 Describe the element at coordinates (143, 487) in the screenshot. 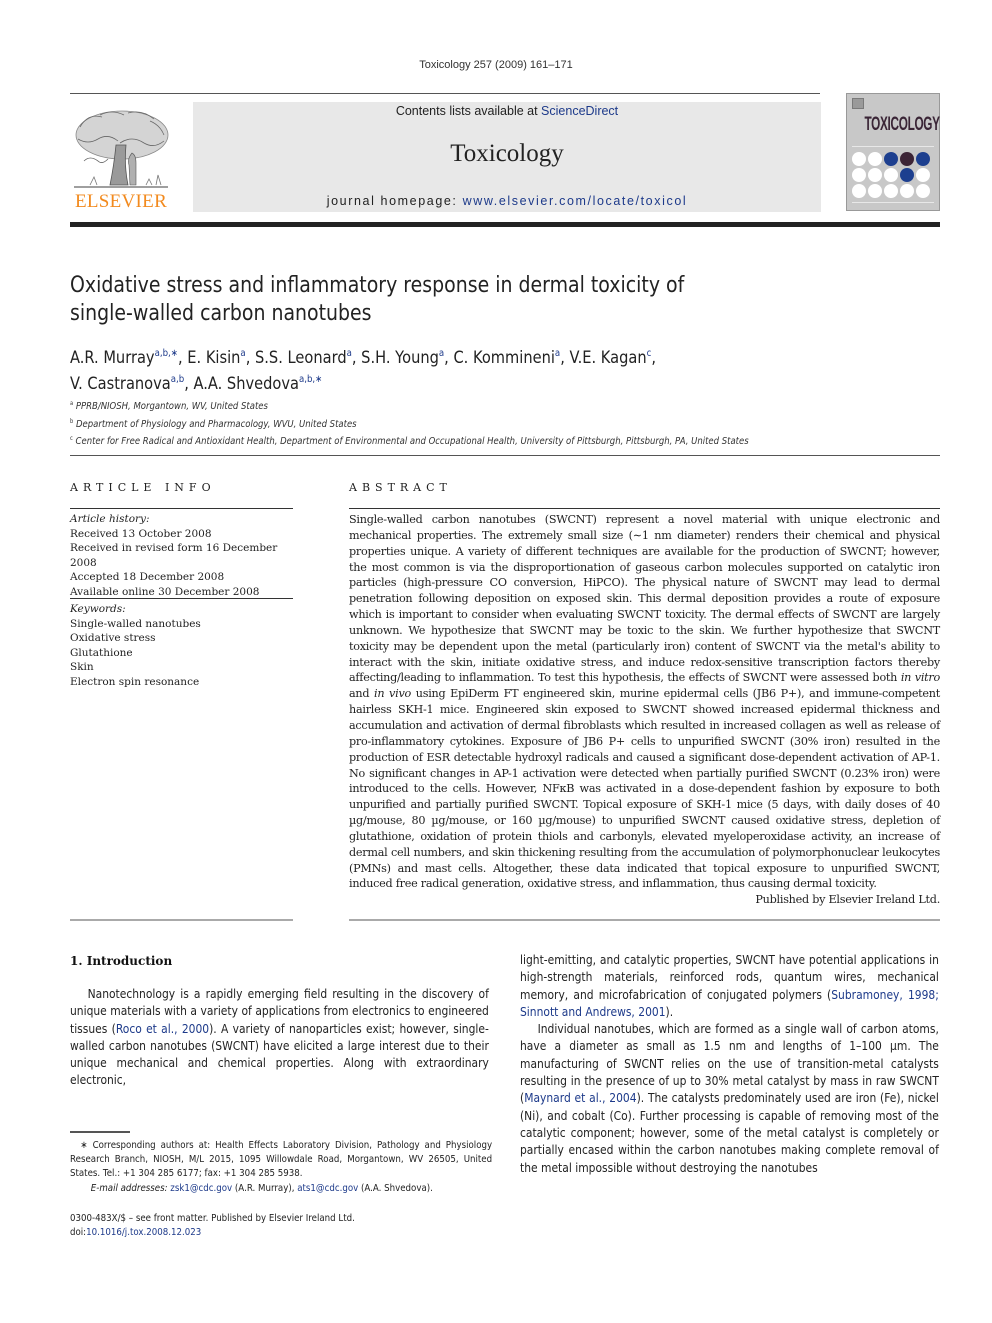

I see `article-info-heading: ARTICLE INFO` at that location.